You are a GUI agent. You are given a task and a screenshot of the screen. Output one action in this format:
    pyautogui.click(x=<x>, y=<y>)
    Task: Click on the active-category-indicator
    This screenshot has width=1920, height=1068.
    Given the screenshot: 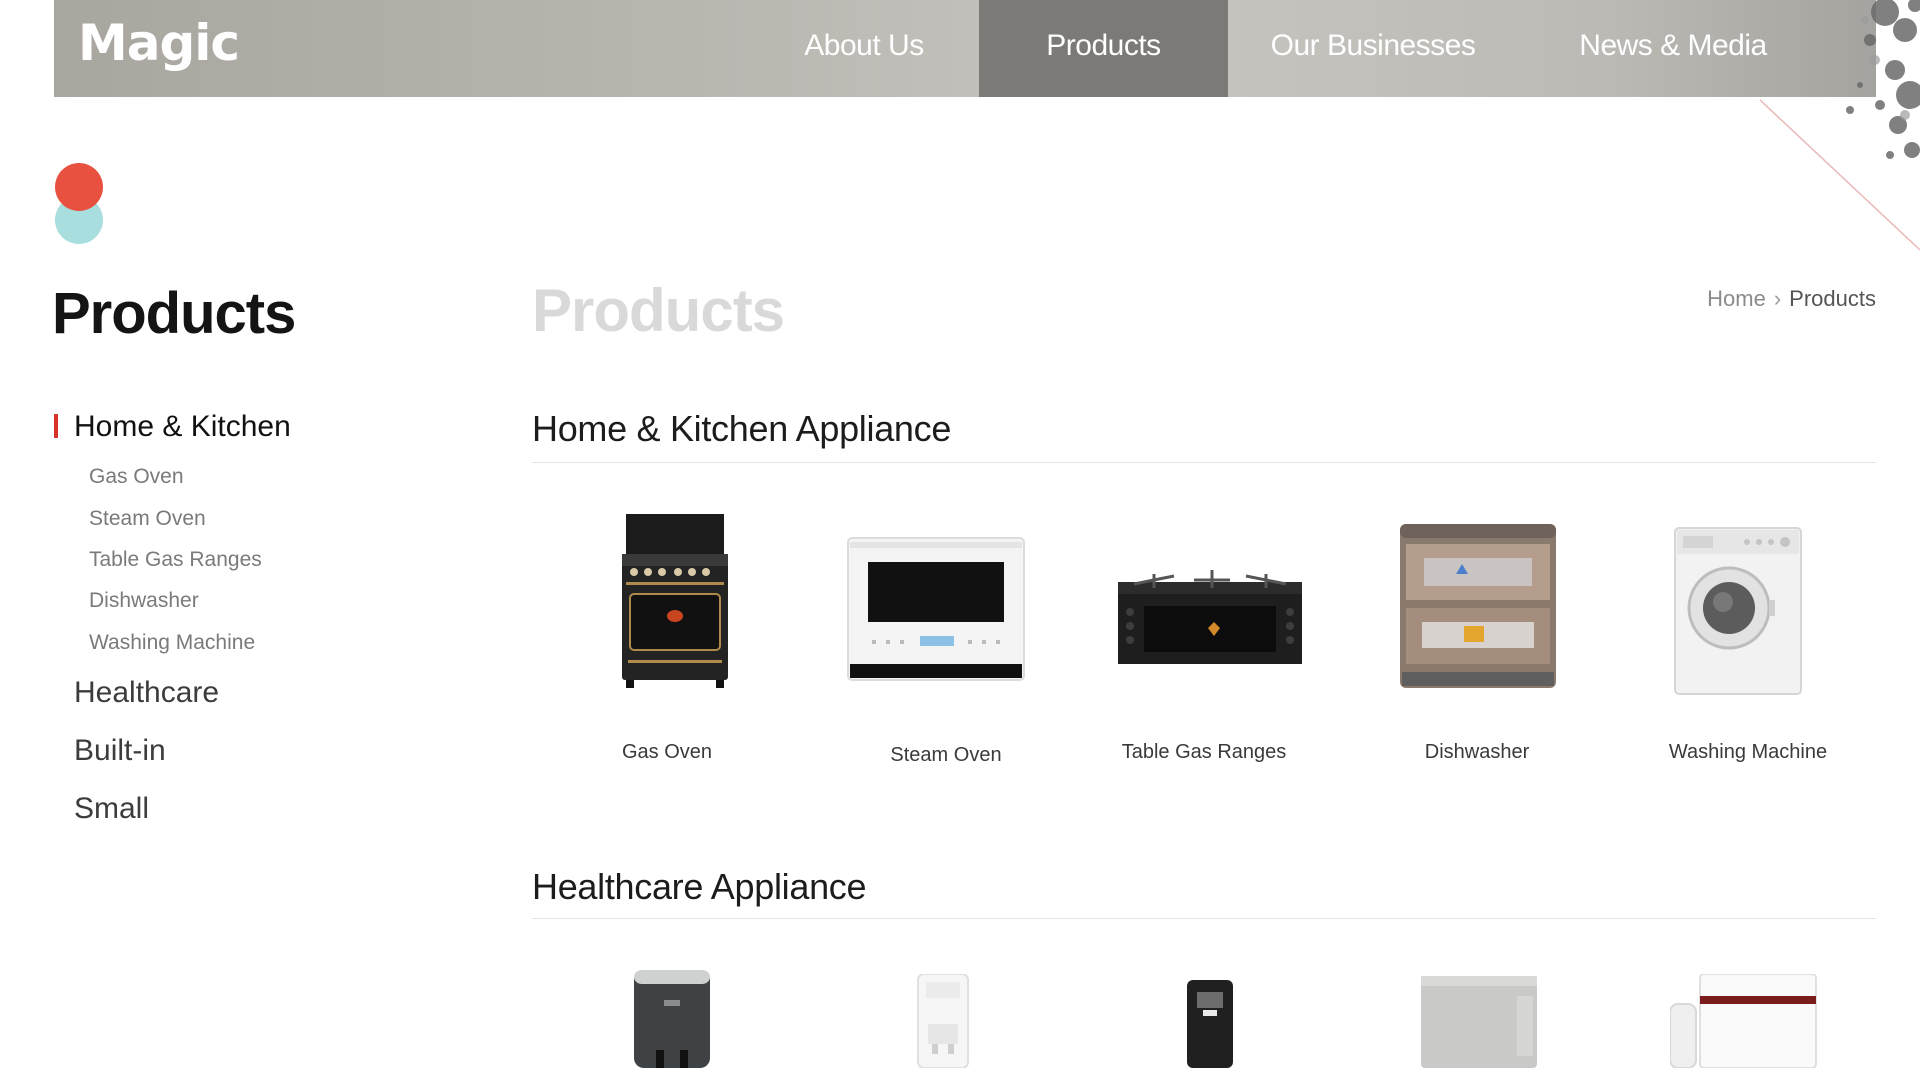 What is the action you would take?
    pyautogui.click(x=56, y=426)
    